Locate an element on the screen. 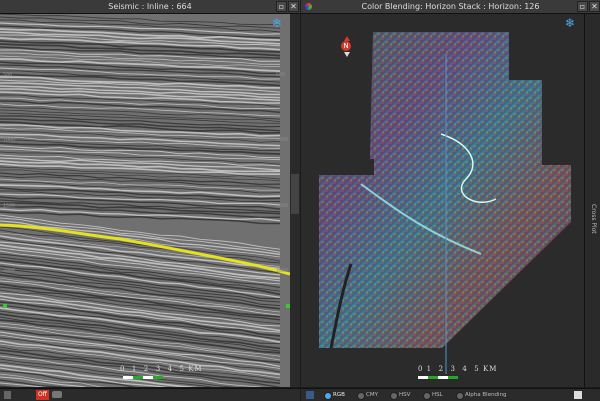  depth-tick-left: 1000 is located at coordinates (9, 140).